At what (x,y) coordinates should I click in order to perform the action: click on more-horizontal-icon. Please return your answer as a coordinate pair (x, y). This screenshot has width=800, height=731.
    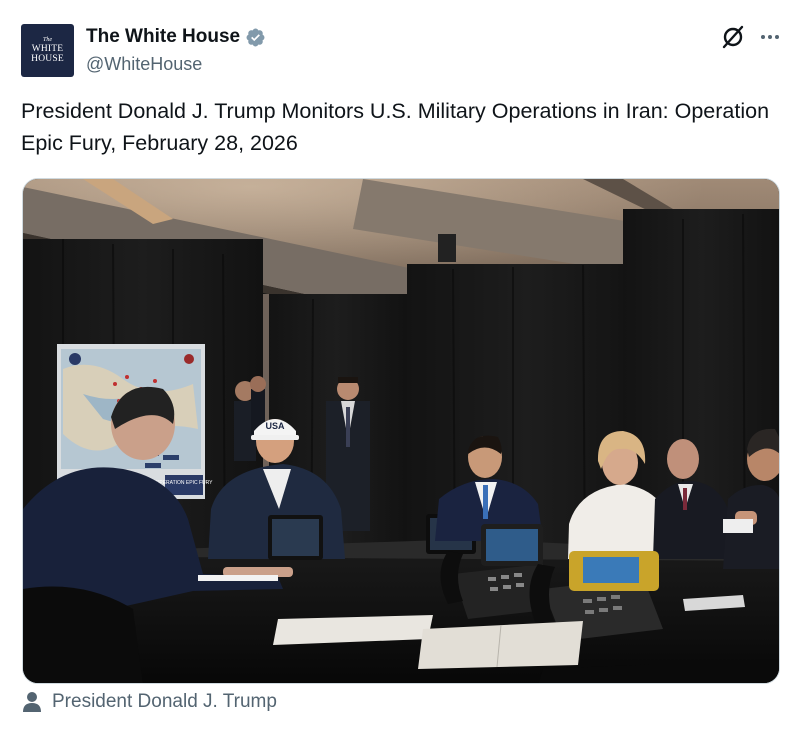
    Looking at the image, I should click on (763, 37).